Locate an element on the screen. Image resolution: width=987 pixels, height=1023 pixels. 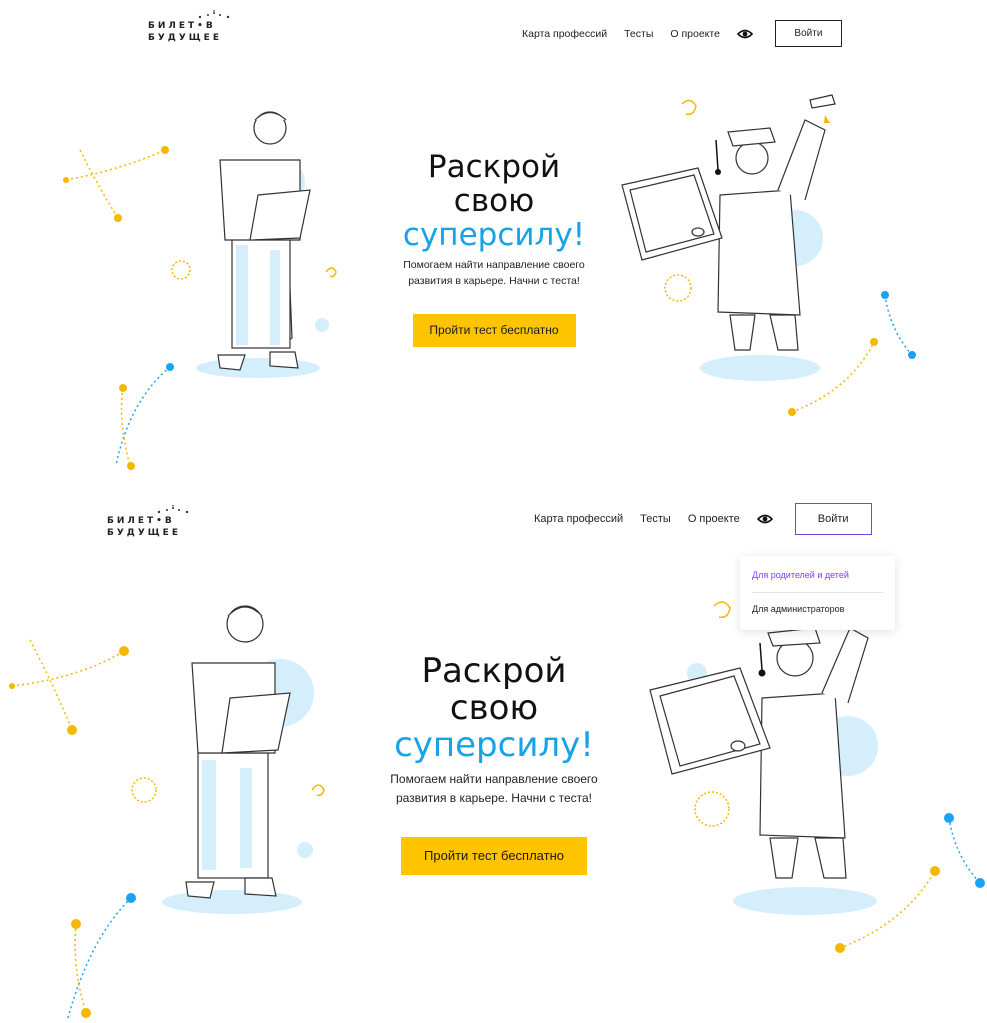
dropdown-option-parents-children: Для родителей и детей is located at coordinates (800, 575).